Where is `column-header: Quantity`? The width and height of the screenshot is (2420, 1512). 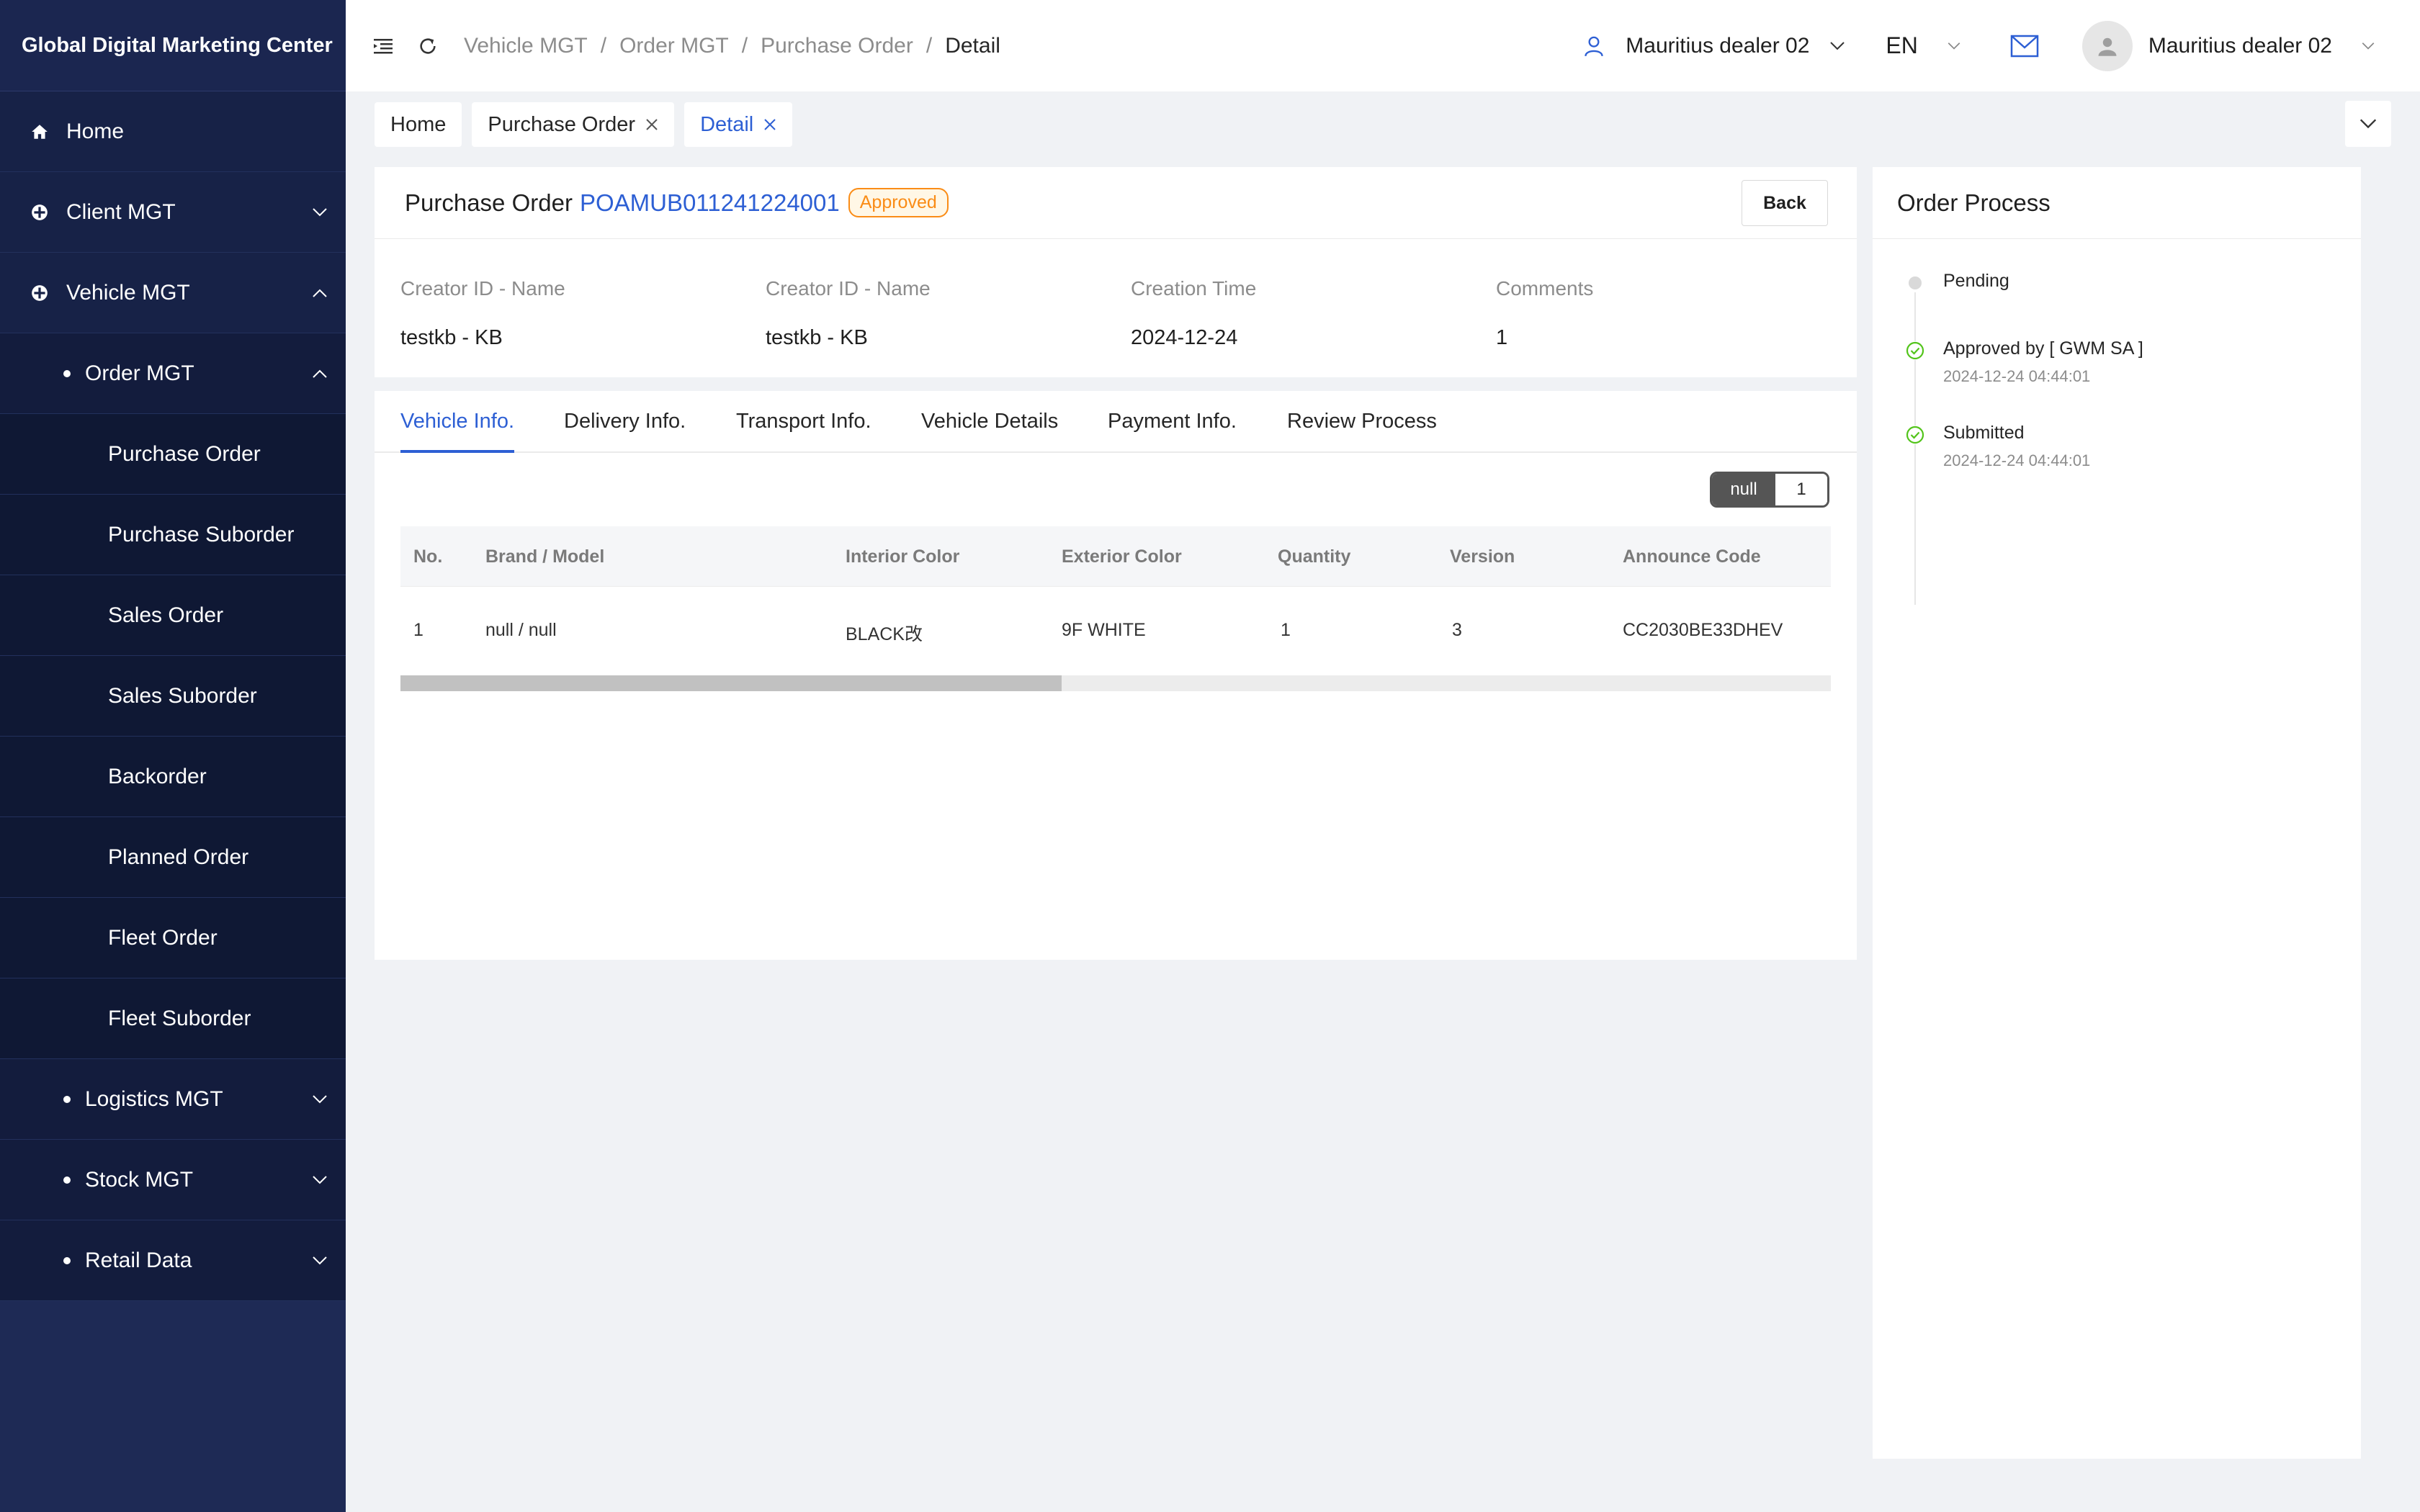
column-header: Quantity is located at coordinates (1314, 556).